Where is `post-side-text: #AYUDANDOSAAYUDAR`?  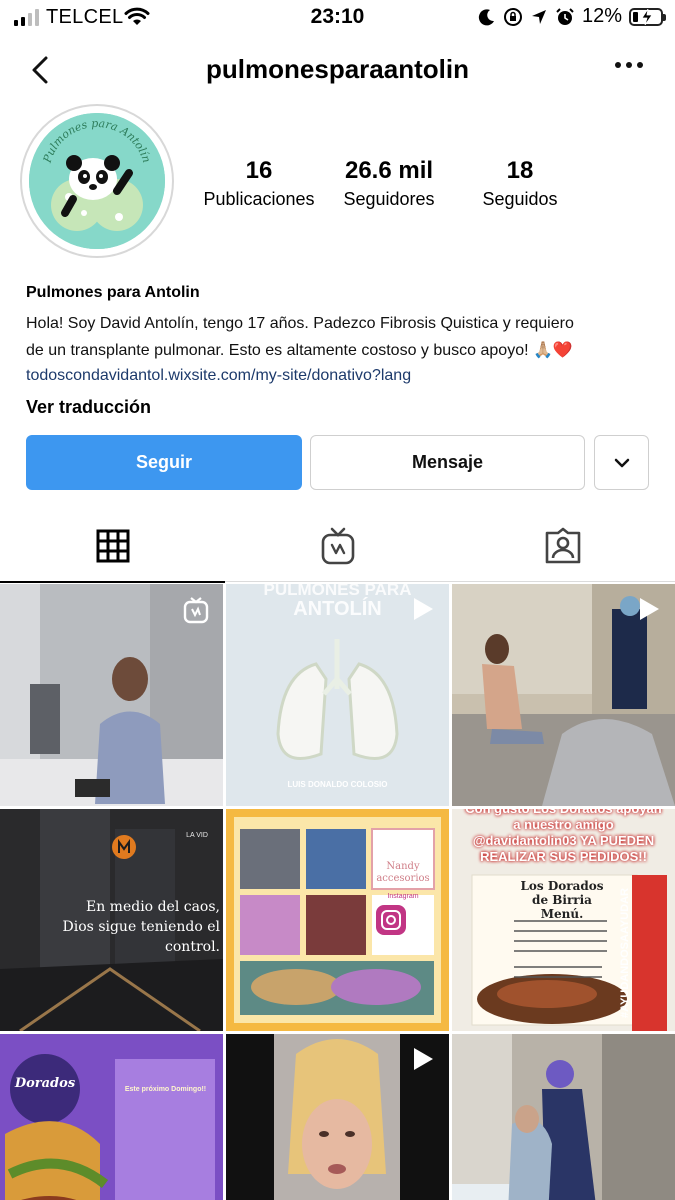
post-side-text: #AYUDANDOSAAYUDAR is located at coordinates (625, 953).